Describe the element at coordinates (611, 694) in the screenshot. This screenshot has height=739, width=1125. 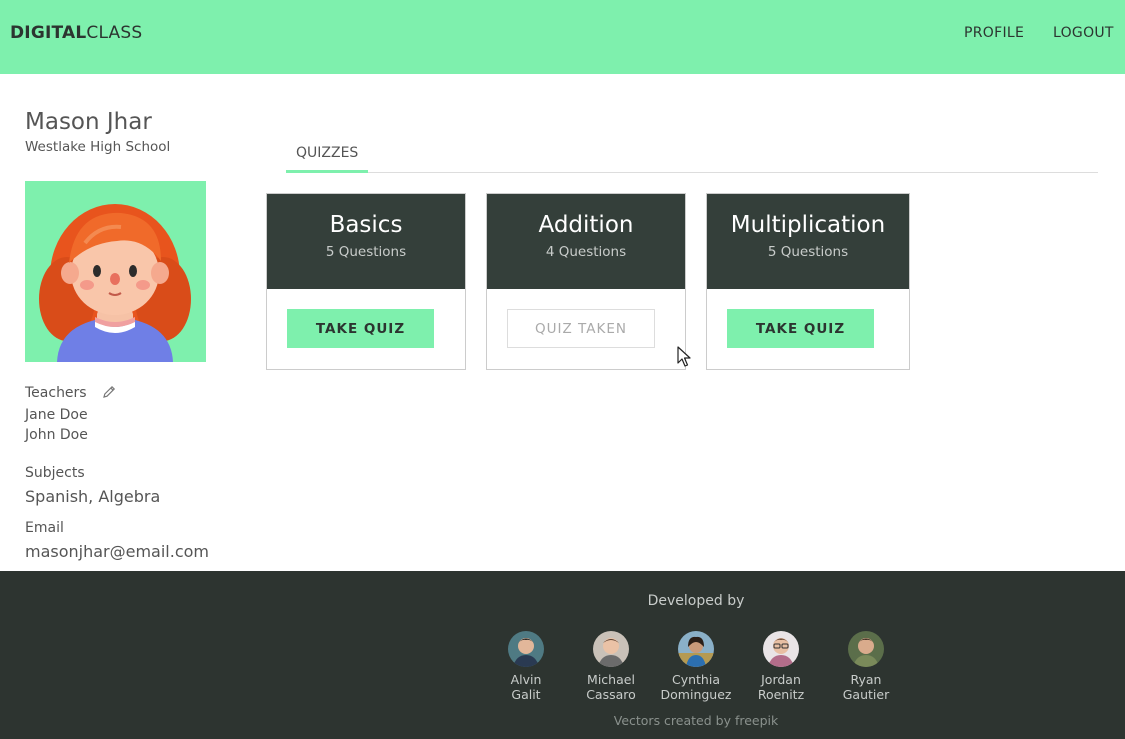
I see `developer-last-name: Cassaro` at that location.